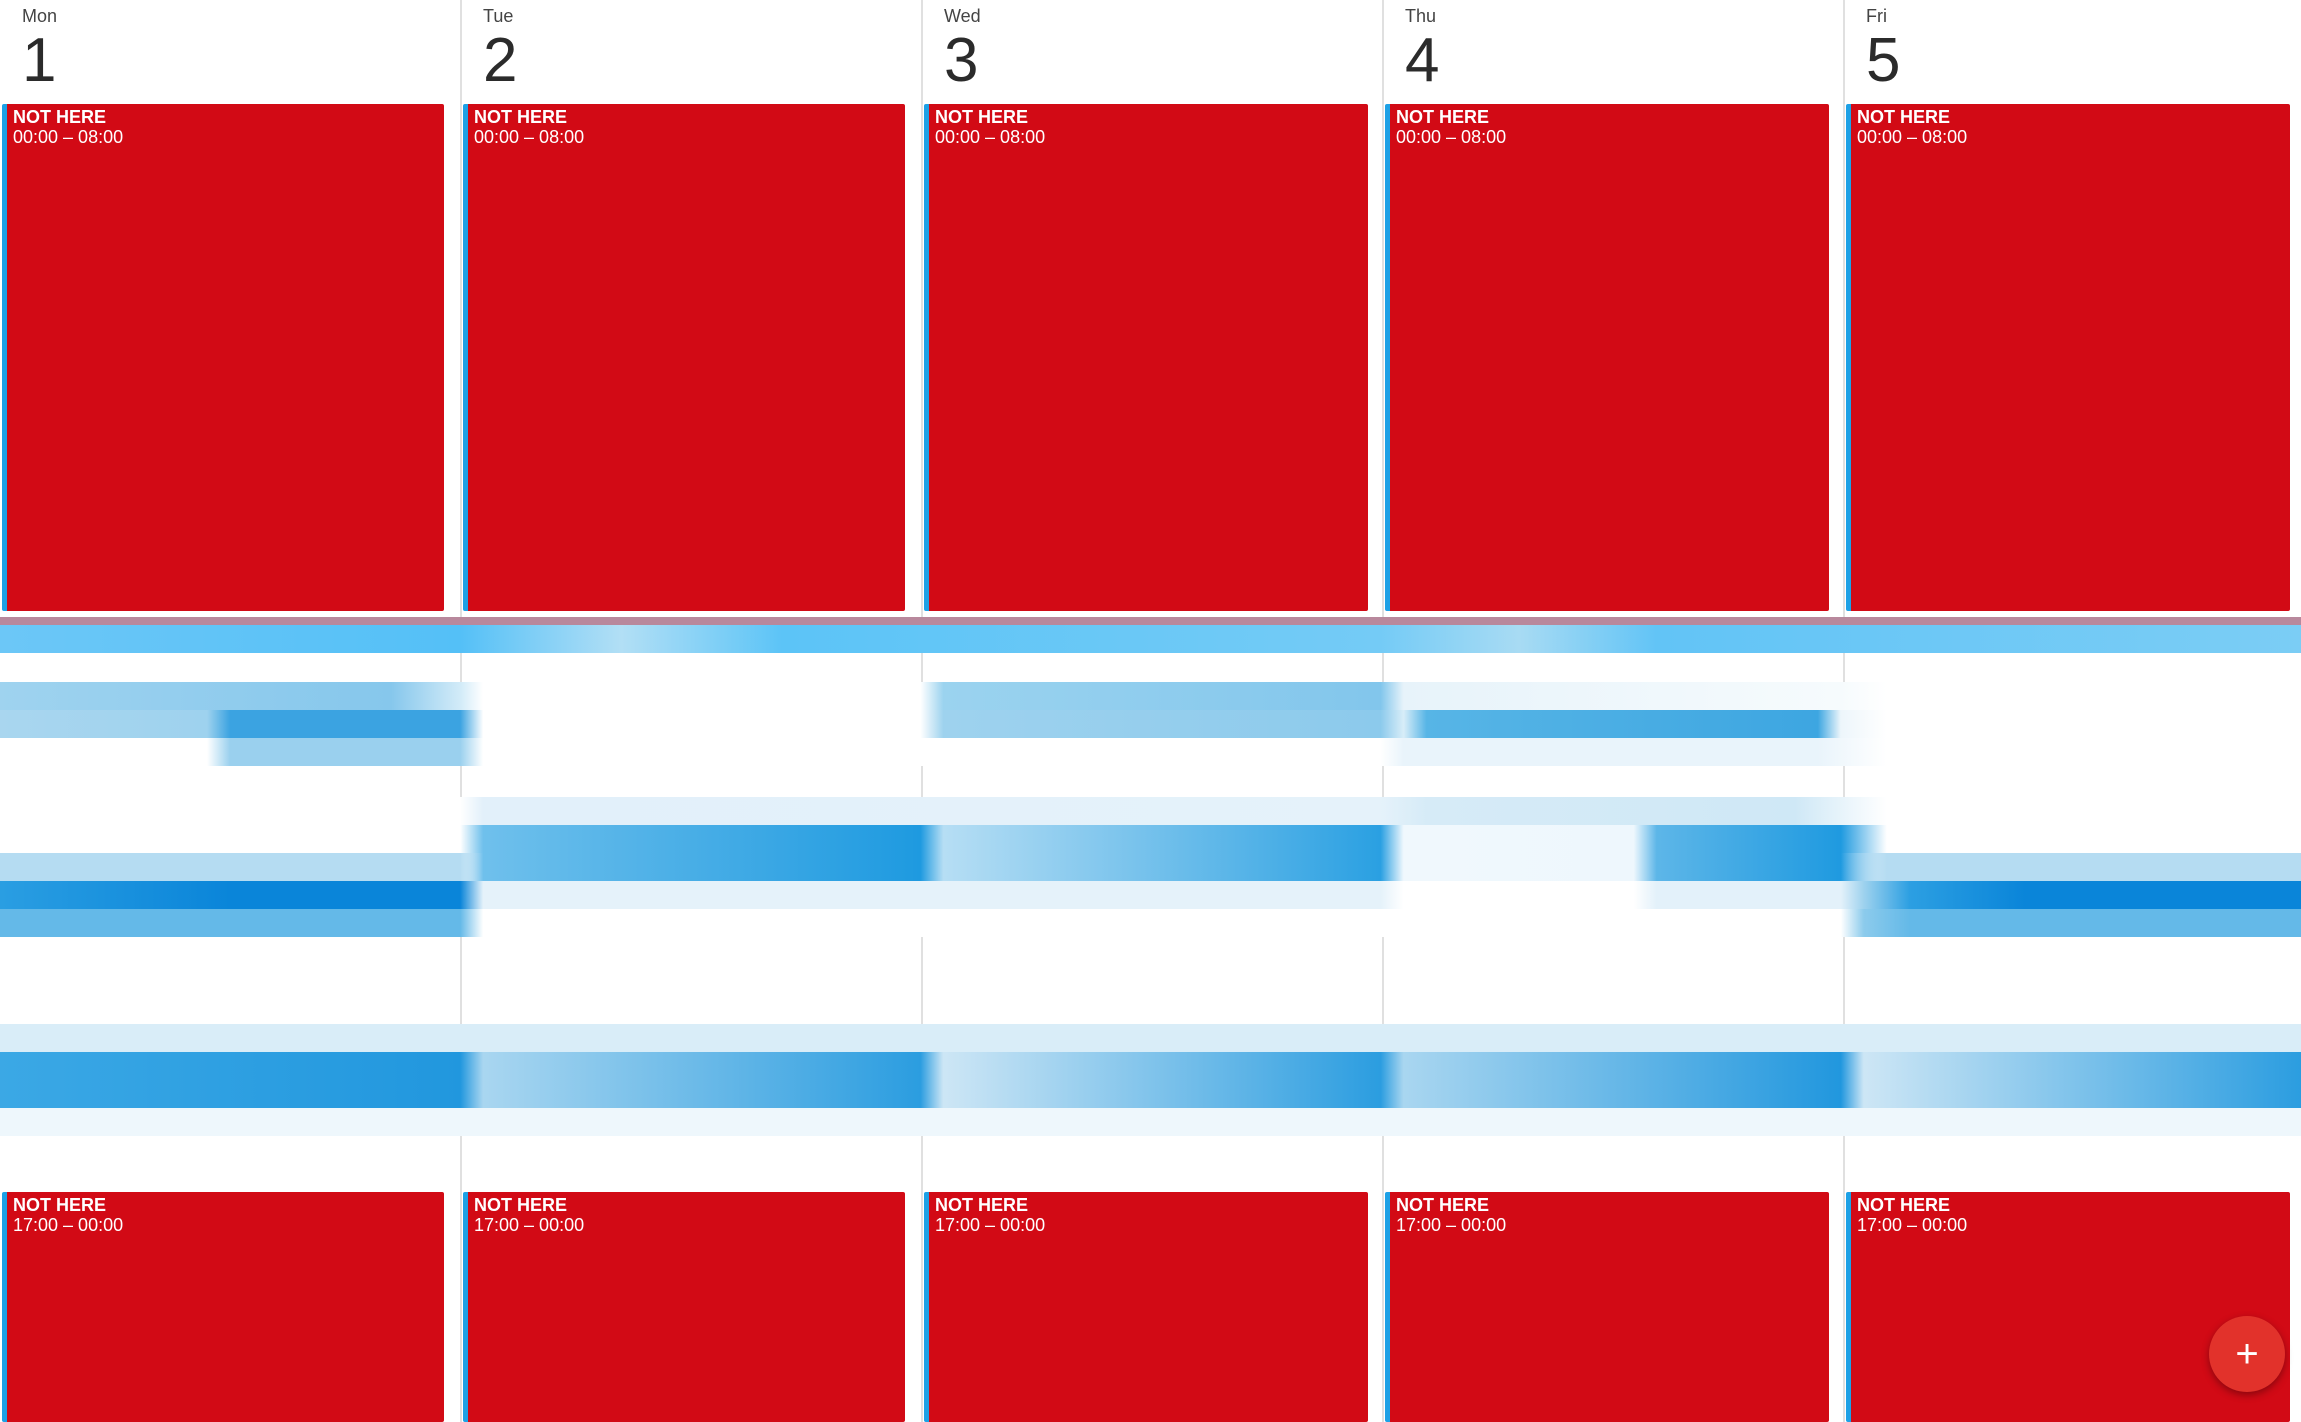  What do you see at coordinates (684, 357) in the screenshot?
I see `event-morning-tue: NOT HERE 00:00 – 08:00` at bounding box center [684, 357].